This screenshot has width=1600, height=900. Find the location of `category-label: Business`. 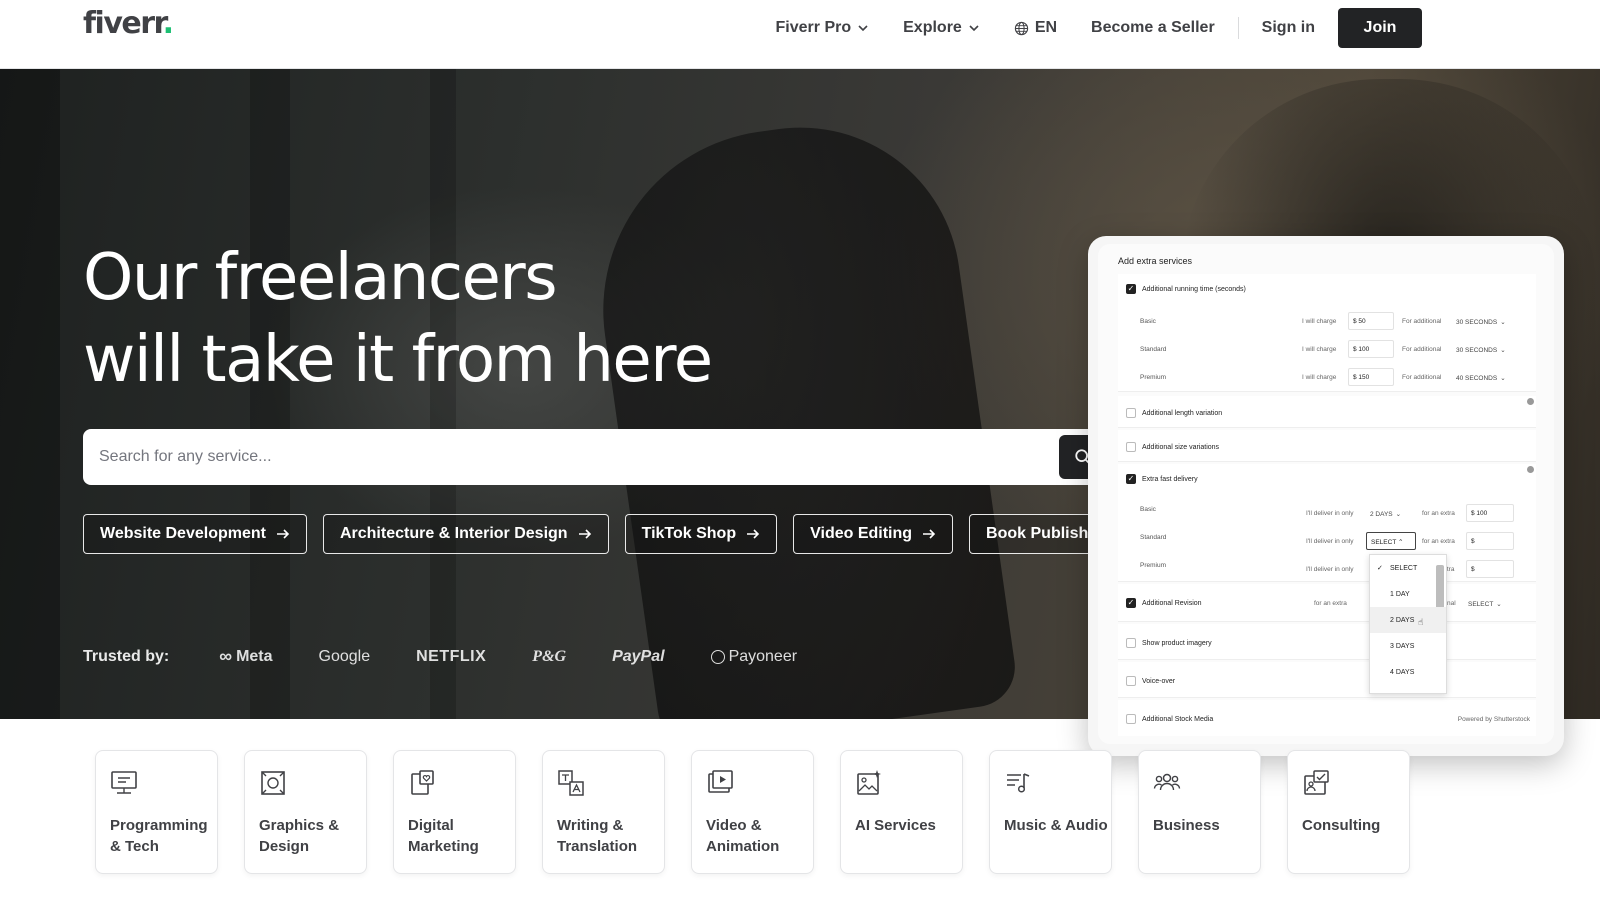

category-label: Business is located at coordinates (1186, 825).